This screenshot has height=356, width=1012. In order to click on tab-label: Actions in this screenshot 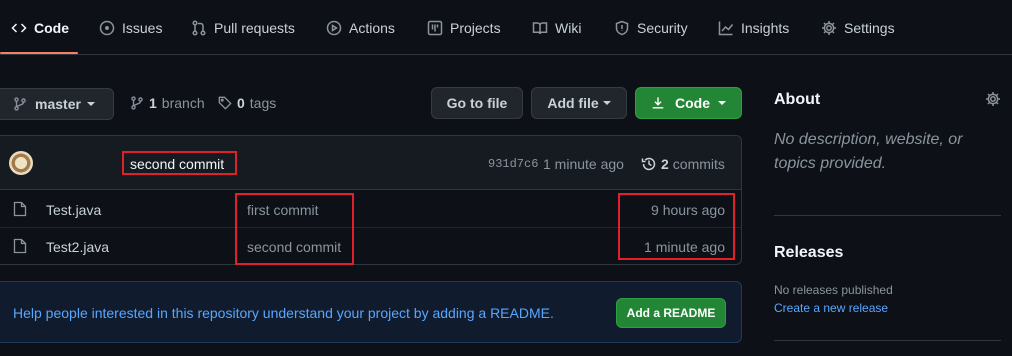, I will do `click(372, 27)`.